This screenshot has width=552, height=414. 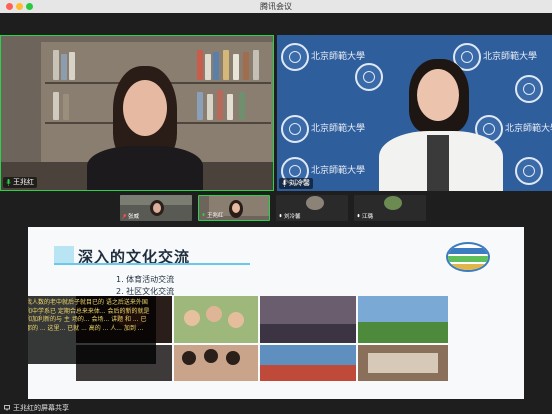 I want to click on participant-thumbnail-strip: 张威 王兆红 刘冷馨 江璐, so click(x=276, y=207).